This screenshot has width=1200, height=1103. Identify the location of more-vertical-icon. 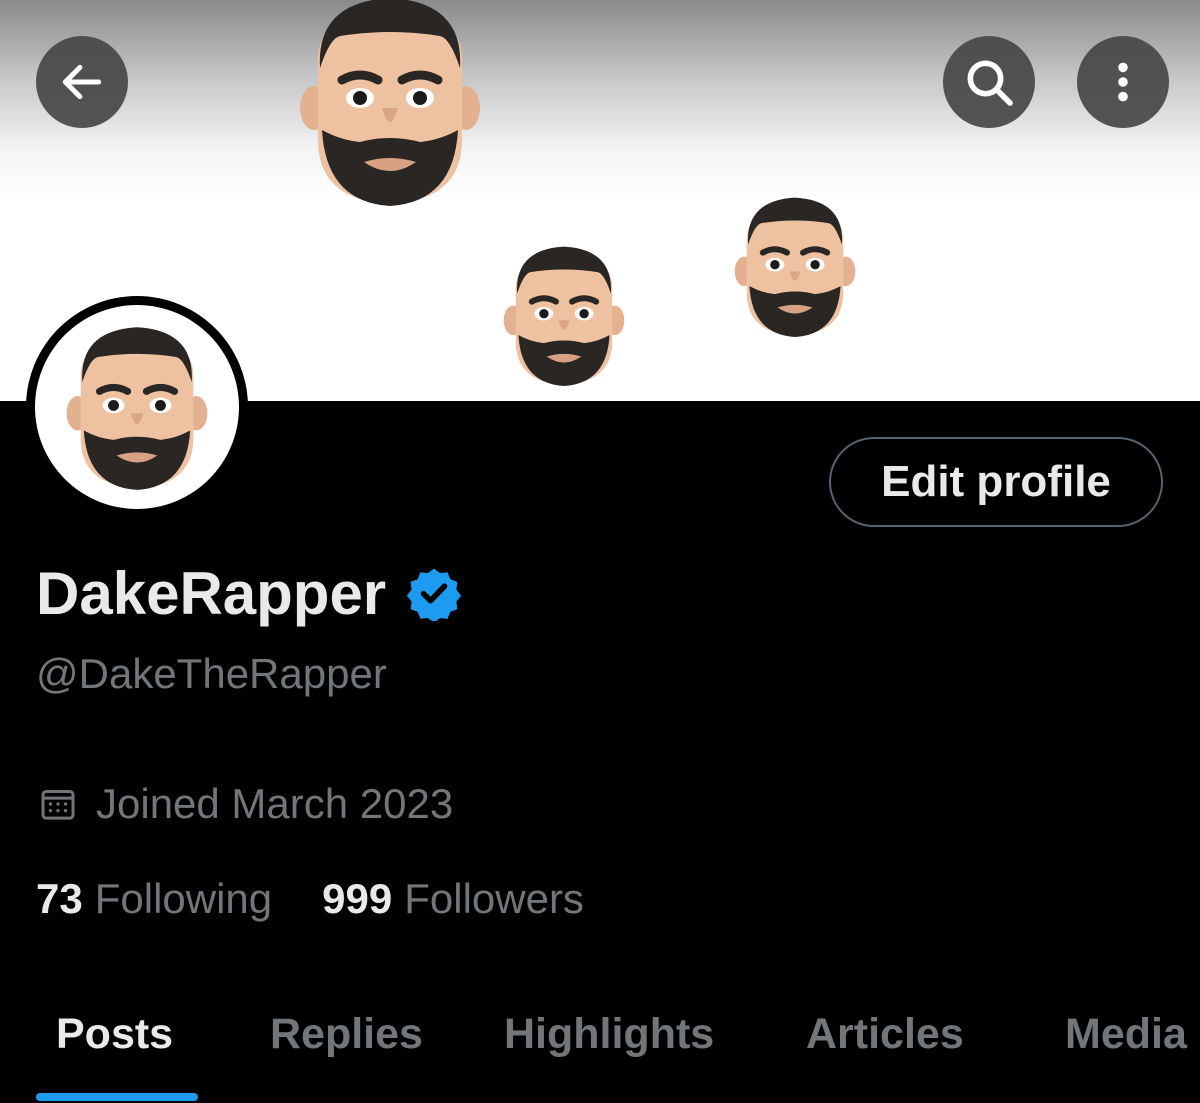
(1123, 82).